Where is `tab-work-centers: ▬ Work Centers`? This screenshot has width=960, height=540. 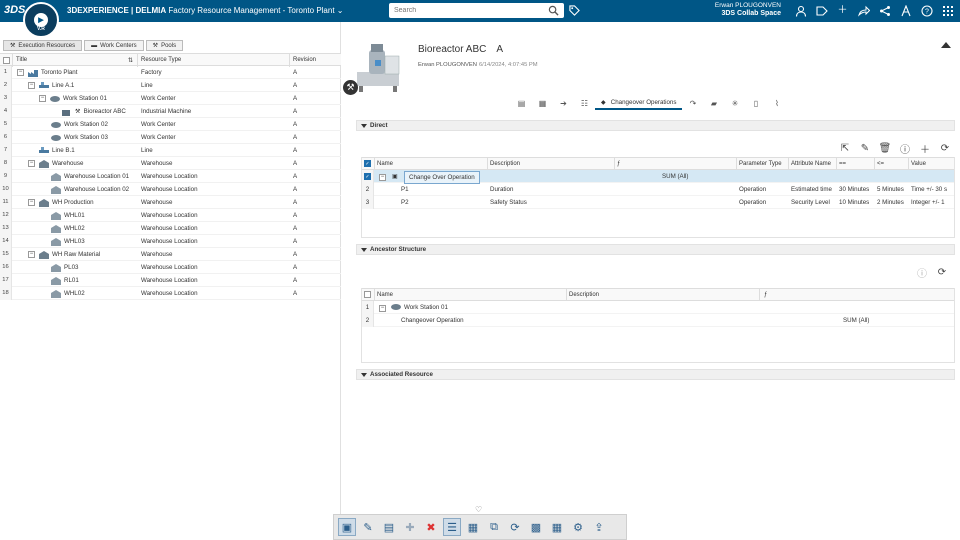
tab-work-centers: ▬ Work Centers is located at coordinates (114, 45).